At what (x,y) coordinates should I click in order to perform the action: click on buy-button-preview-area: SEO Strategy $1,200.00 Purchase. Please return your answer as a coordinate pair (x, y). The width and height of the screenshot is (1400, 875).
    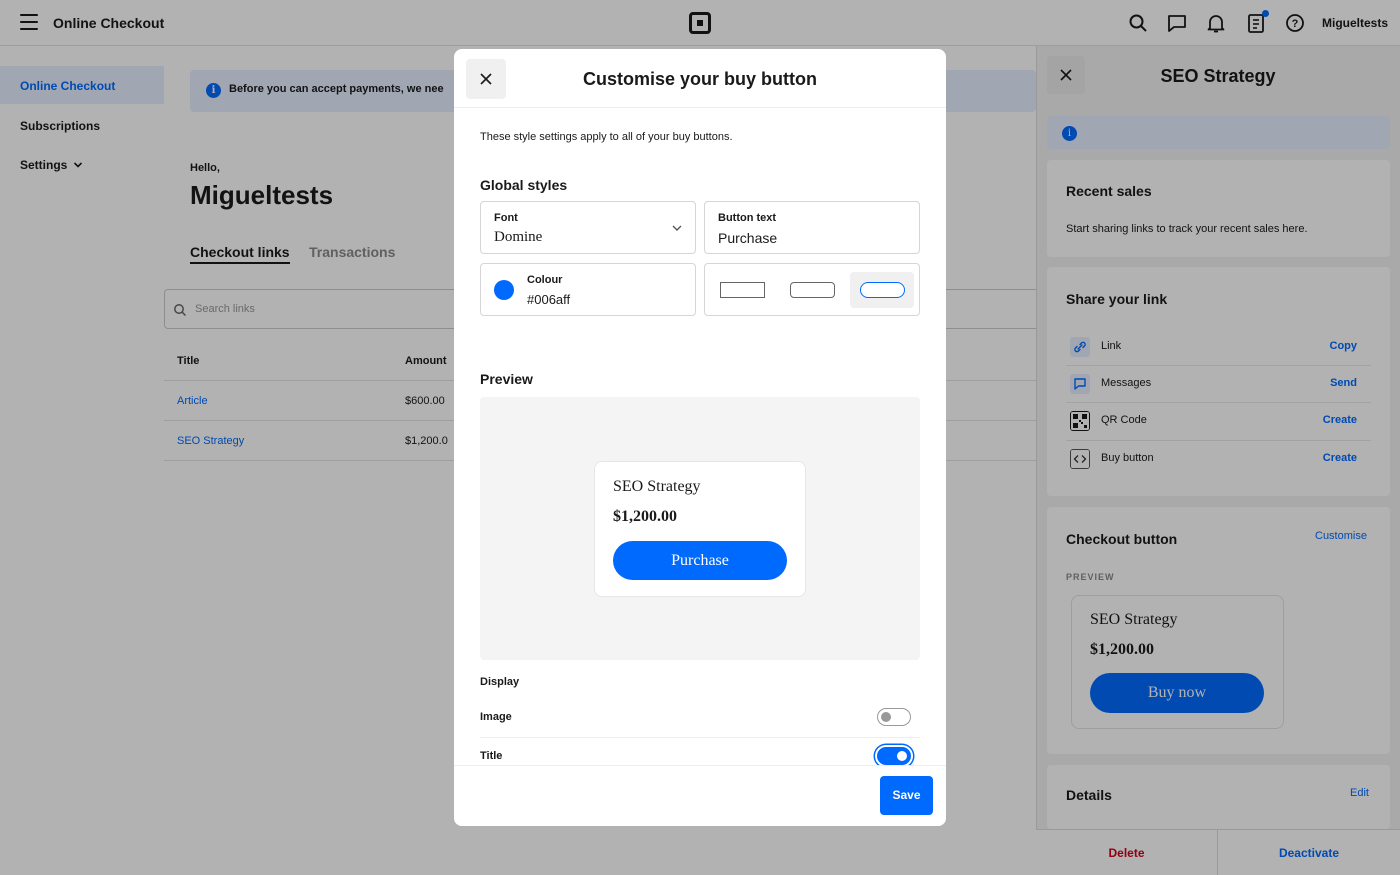
    Looking at the image, I should click on (700, 528).